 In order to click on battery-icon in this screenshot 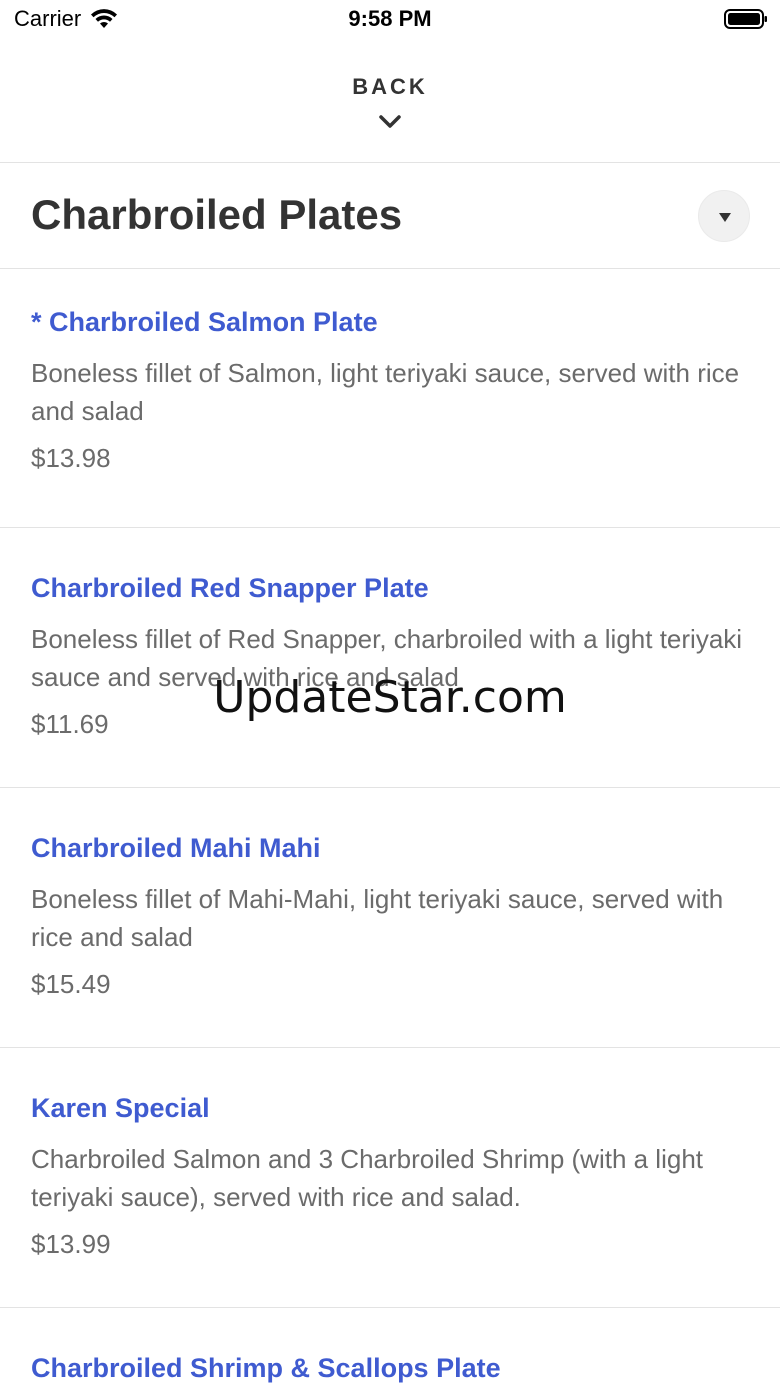, I will do `click(745, 19)`.